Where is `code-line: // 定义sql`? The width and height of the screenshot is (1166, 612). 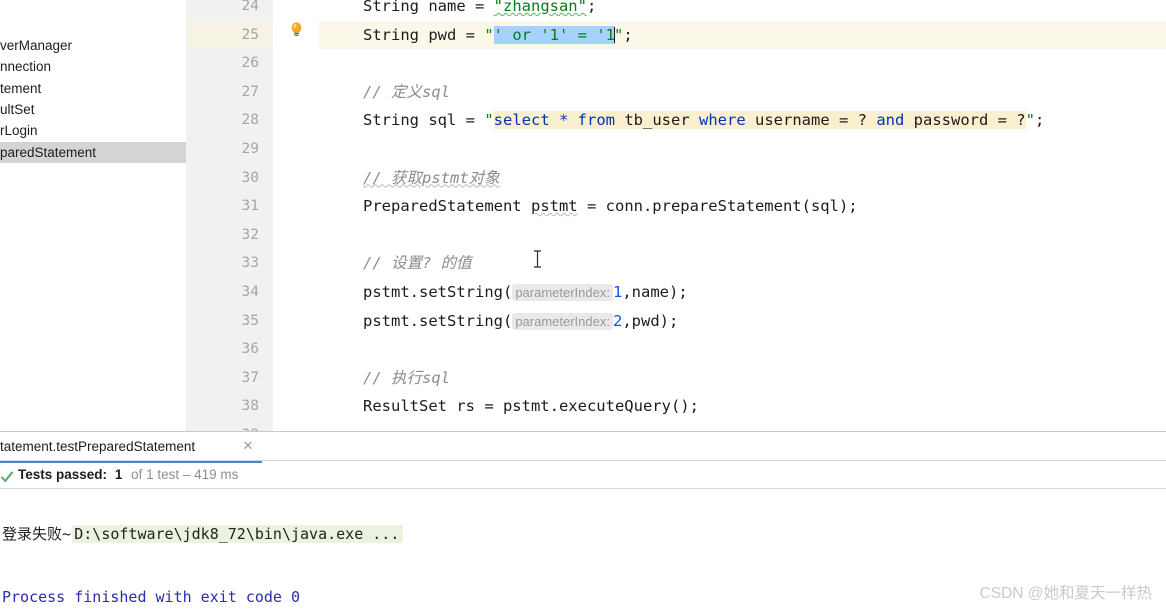
code-line: // 定义sql is located at coordinates (742, 92).